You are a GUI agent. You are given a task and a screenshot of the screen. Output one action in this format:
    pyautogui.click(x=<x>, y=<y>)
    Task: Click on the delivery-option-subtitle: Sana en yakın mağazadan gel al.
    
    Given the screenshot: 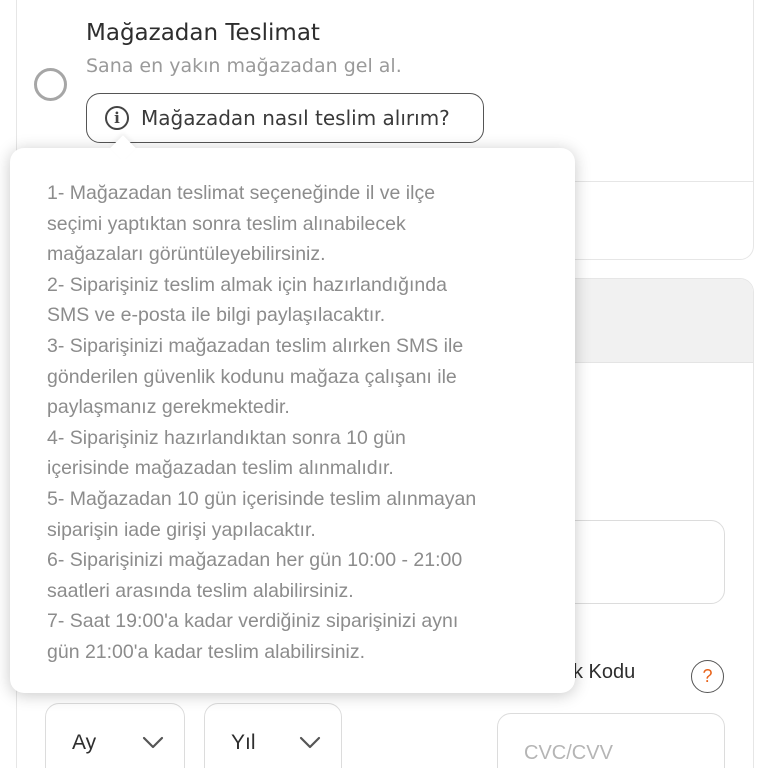 What is the action you would take?
    pyautogui.click(x=244, y=66)
    